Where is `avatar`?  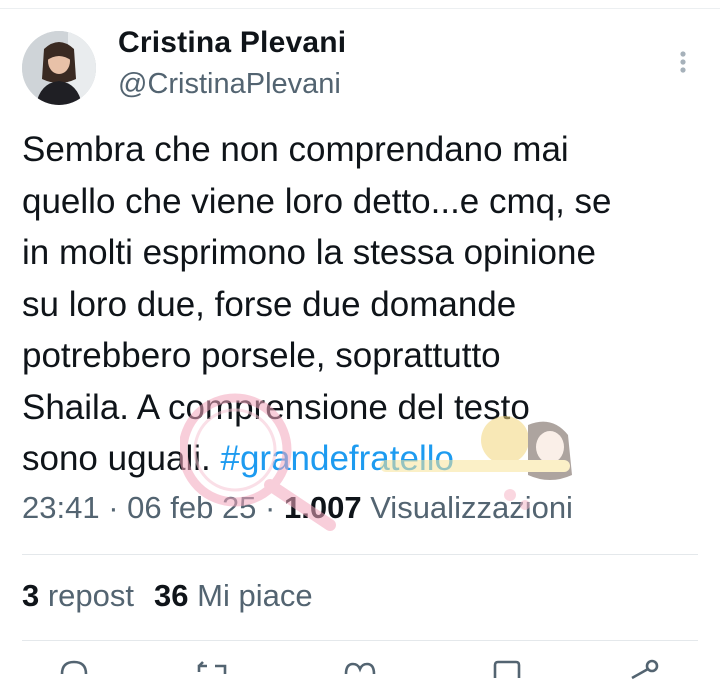 avatar is located at coordinates (59, 68).